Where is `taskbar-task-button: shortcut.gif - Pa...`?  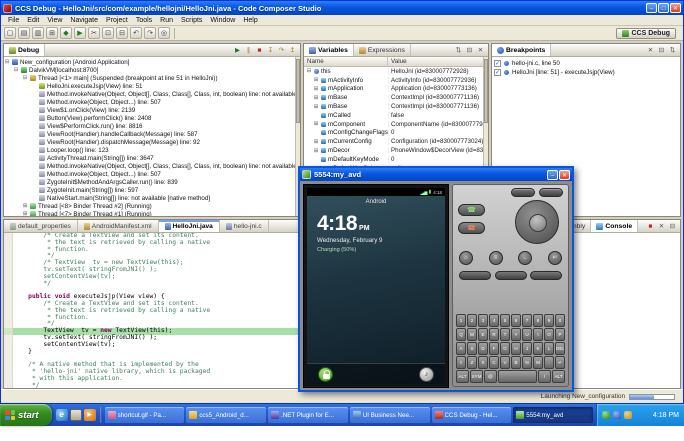 taskbar-task-button: shortcut.gif - Pa... is located at coordinates (144, 415).